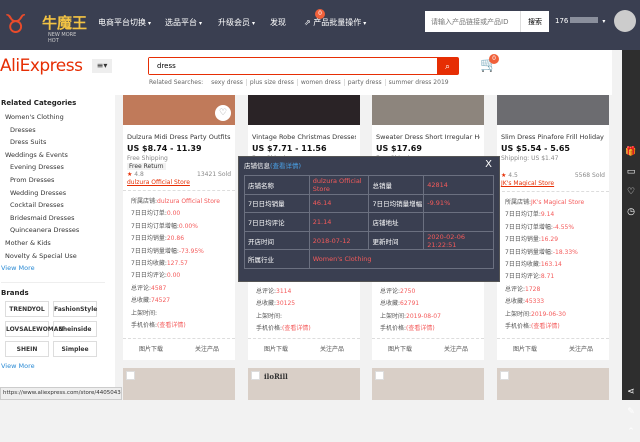  I want to click on right-toolbar: 🎁 ▭ ♡ ◷ ⋖ ✎ ⌃, so click(631, 243).